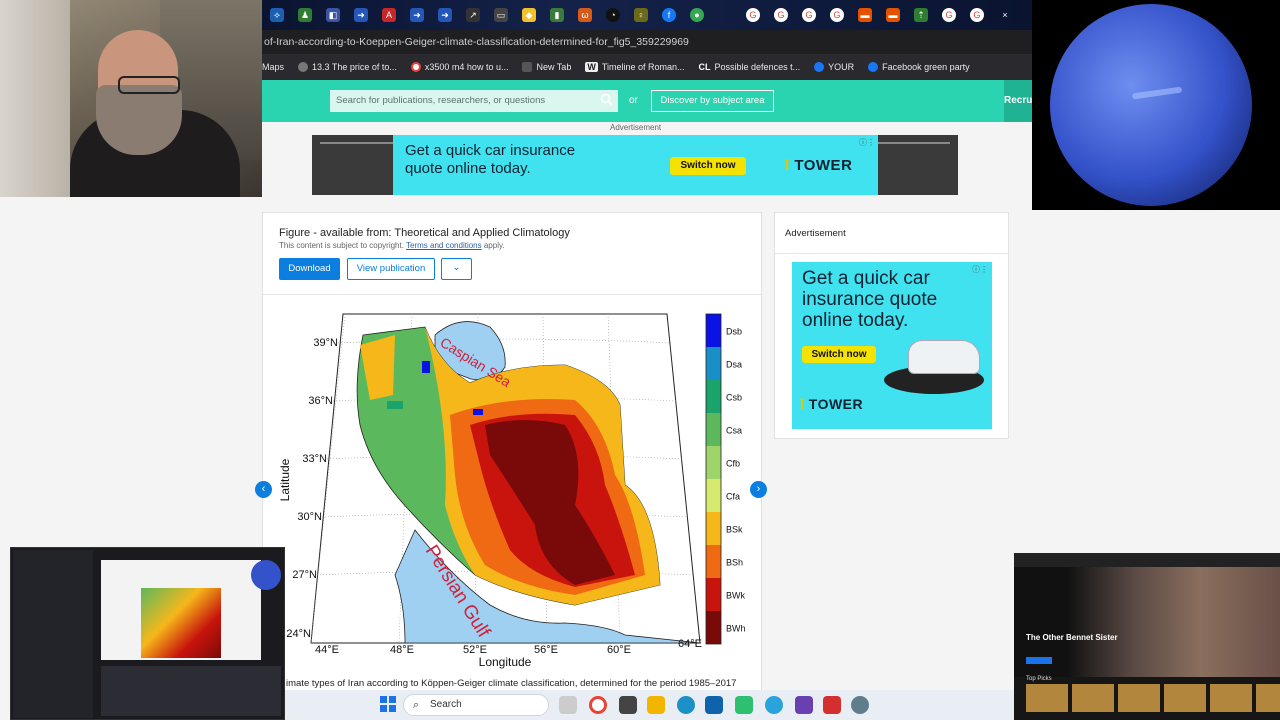 The image size is (1280, 720). What do you see at coordinates (341, 245) in the screenshot?
I see `copyright-text: This content is subject to copyright.` at bounding box center [341, 245].